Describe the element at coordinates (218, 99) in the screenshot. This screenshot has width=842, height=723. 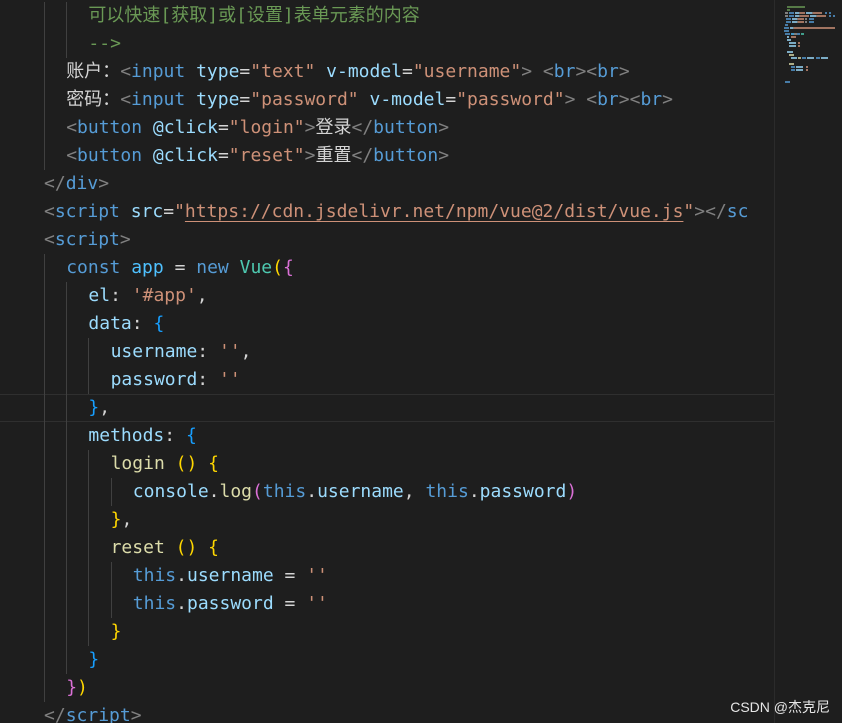
I see `code-token: type` at that location.